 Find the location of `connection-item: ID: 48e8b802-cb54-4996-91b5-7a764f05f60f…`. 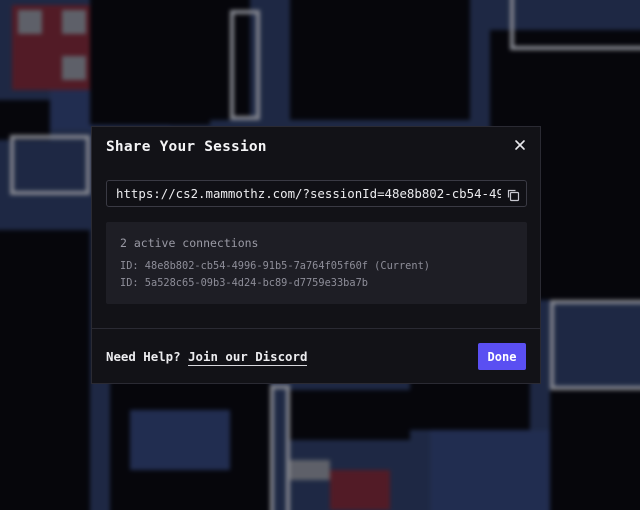

connection-item: ID: 48e8b802-cb54-4996-91b5-7a764f05f60f… is located at coordinates (275, 266).